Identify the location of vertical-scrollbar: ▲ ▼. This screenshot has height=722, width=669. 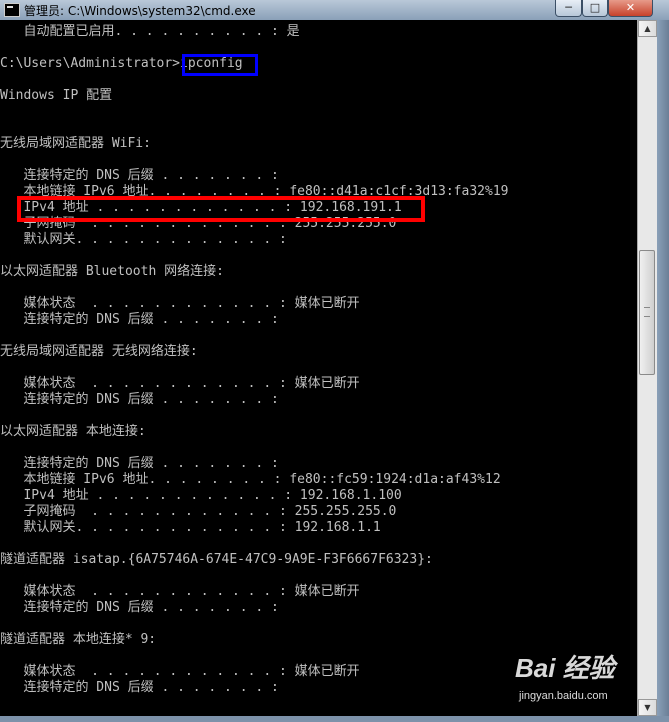
(647, 368).